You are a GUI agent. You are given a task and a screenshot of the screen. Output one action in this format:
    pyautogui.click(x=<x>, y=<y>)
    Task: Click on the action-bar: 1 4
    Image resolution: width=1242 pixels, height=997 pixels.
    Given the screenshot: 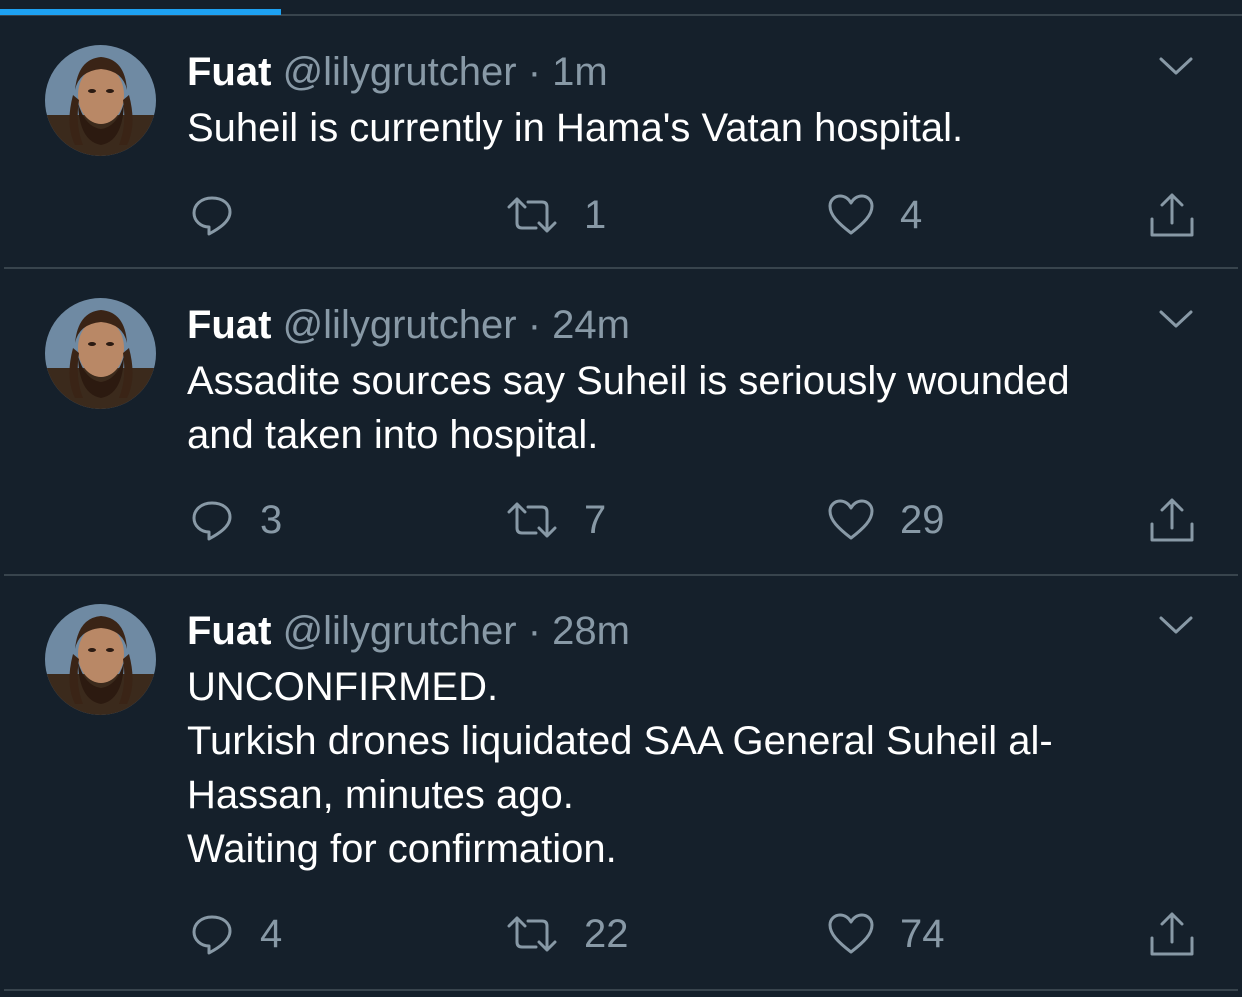 What is the action you would take?
    pyautogui.click(x=621, y=215)
    